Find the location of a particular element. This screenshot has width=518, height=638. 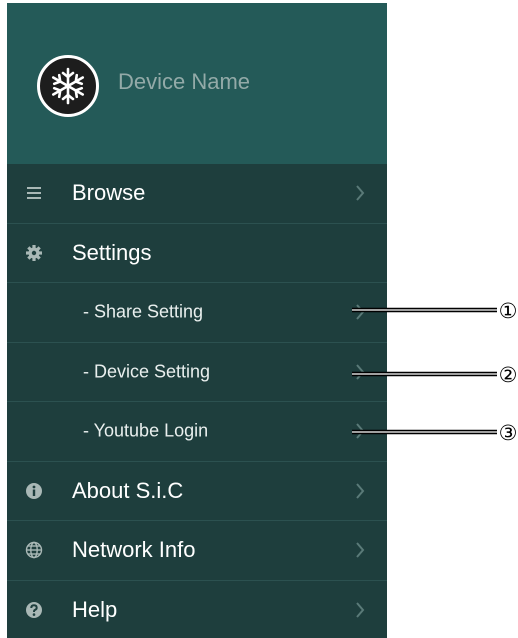

callout-marker-3: ③ is located at coordinates (508, 433).